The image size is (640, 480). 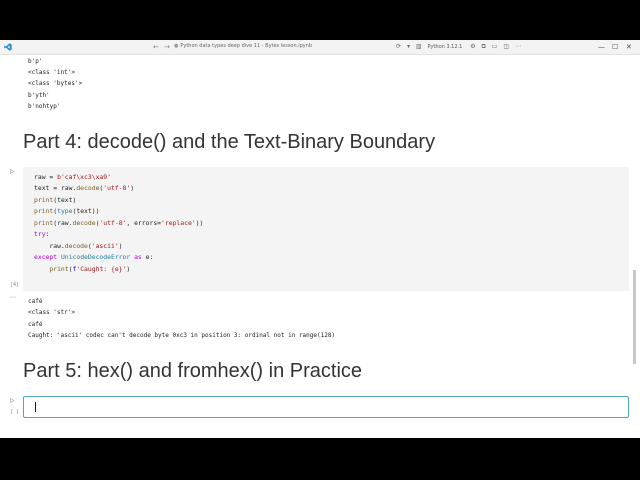 What do you see at coordinates (444, 47) in the screenshot?
I see `kernel-selector: Python 3.12.1` at bounding box center [444, 47].